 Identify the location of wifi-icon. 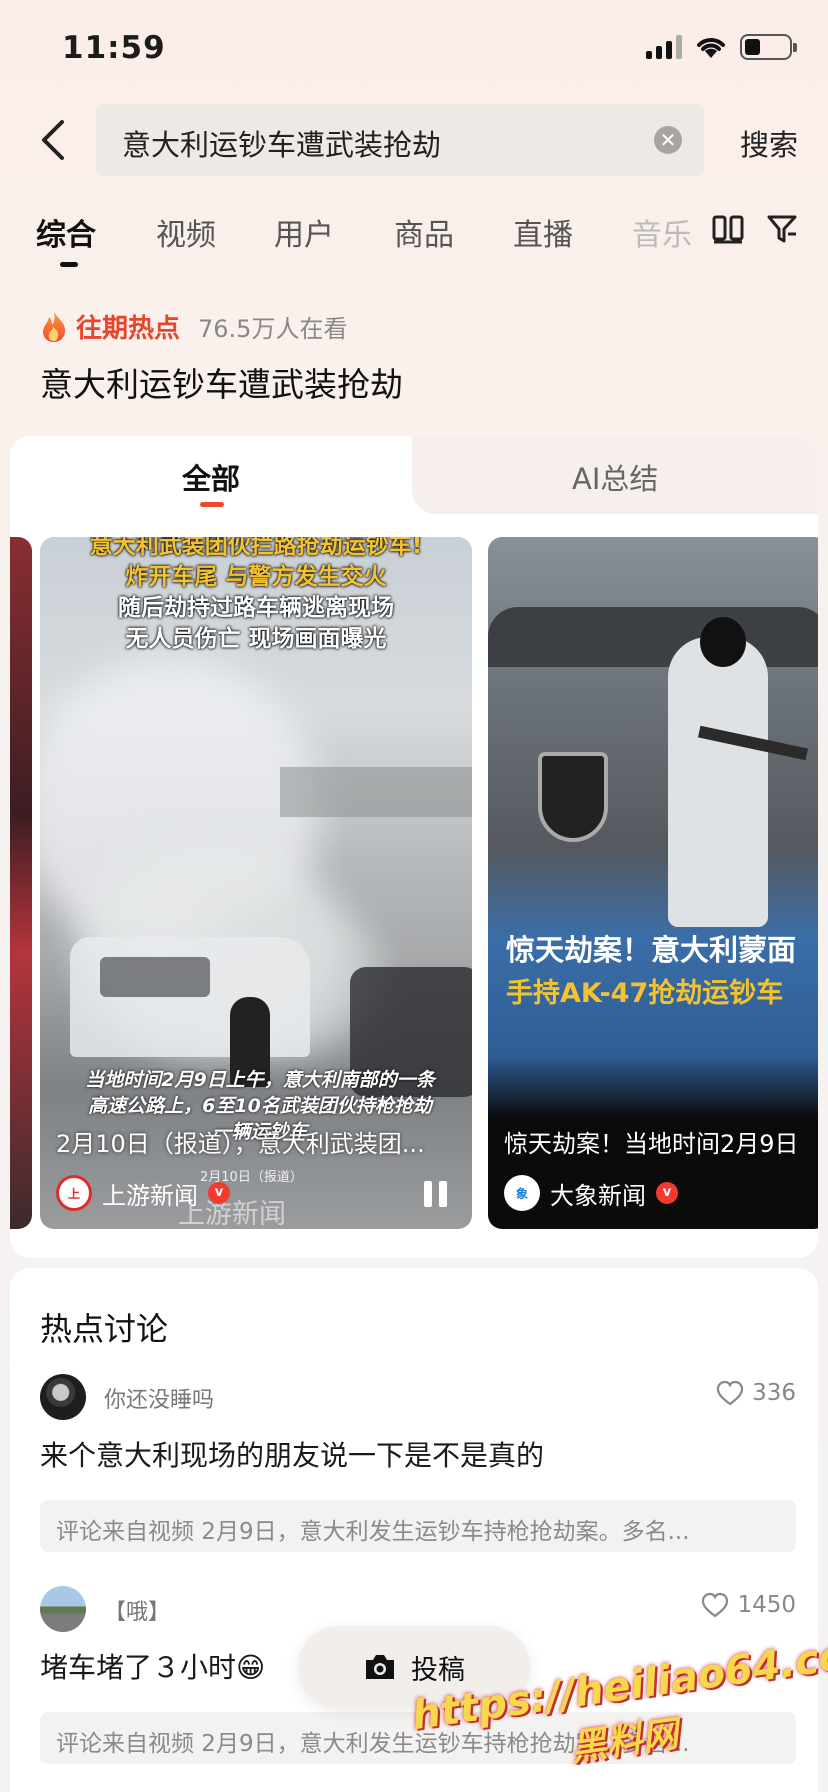
(711, 48).